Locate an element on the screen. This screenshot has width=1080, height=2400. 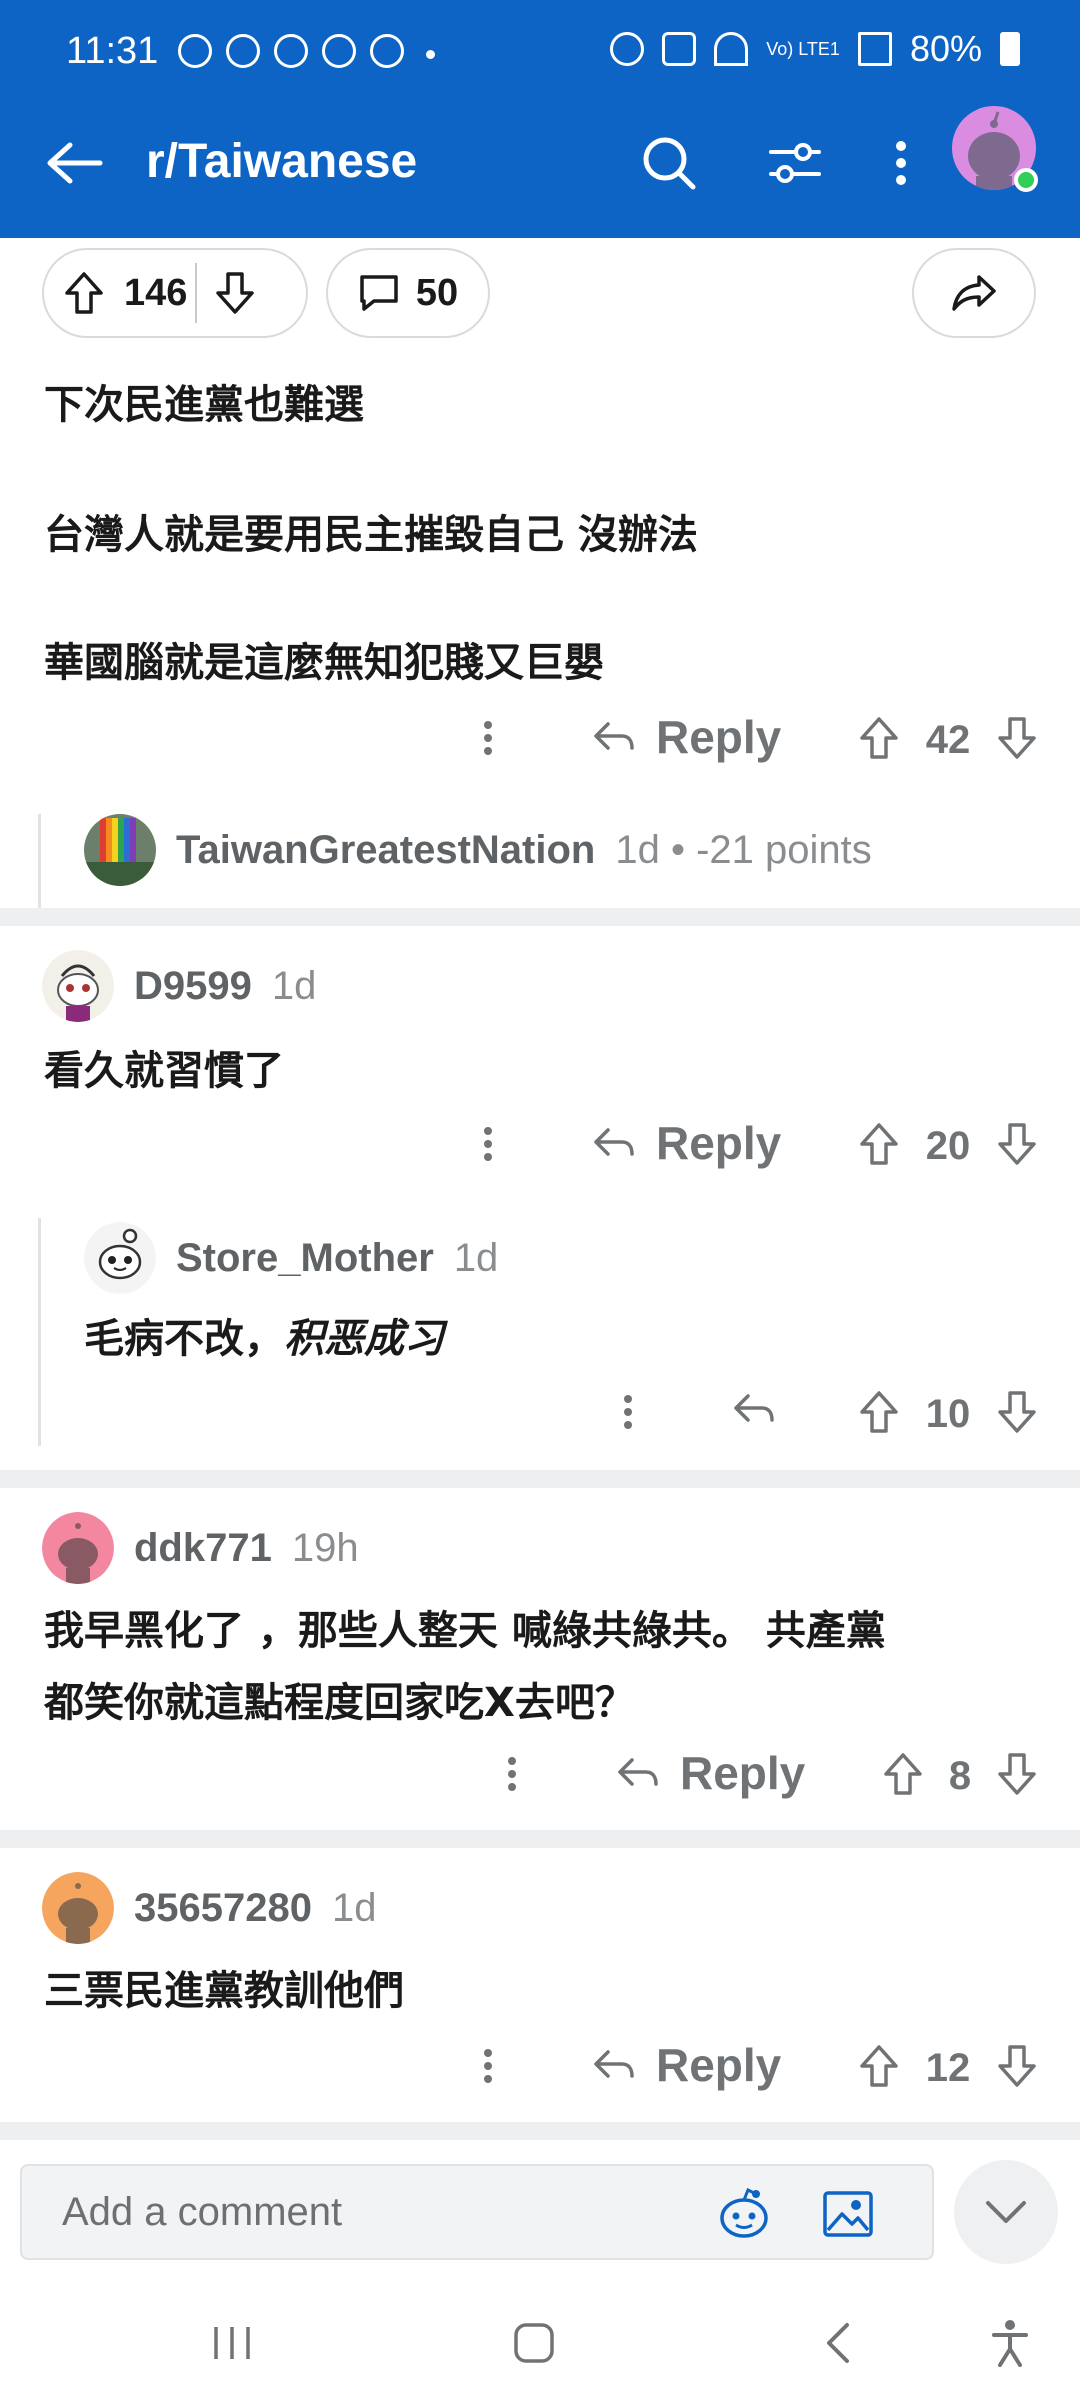
share-button is located at coordinates (974, 293).